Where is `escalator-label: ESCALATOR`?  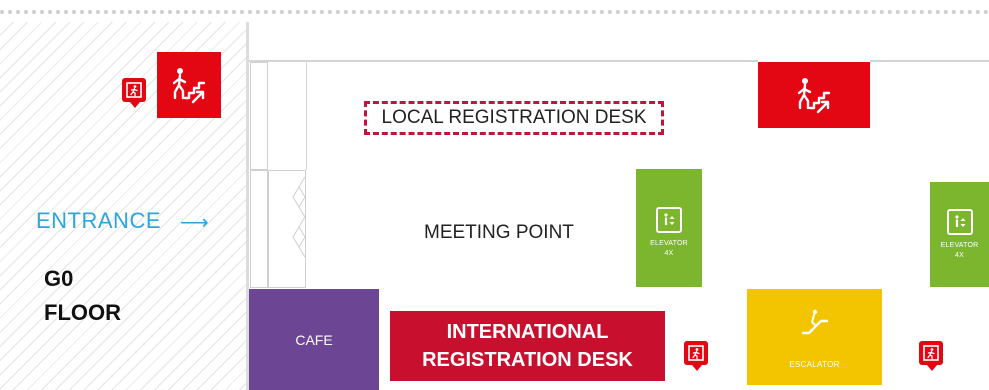
escalator-label: ESCALATOR is located at coordinates (814, 364).